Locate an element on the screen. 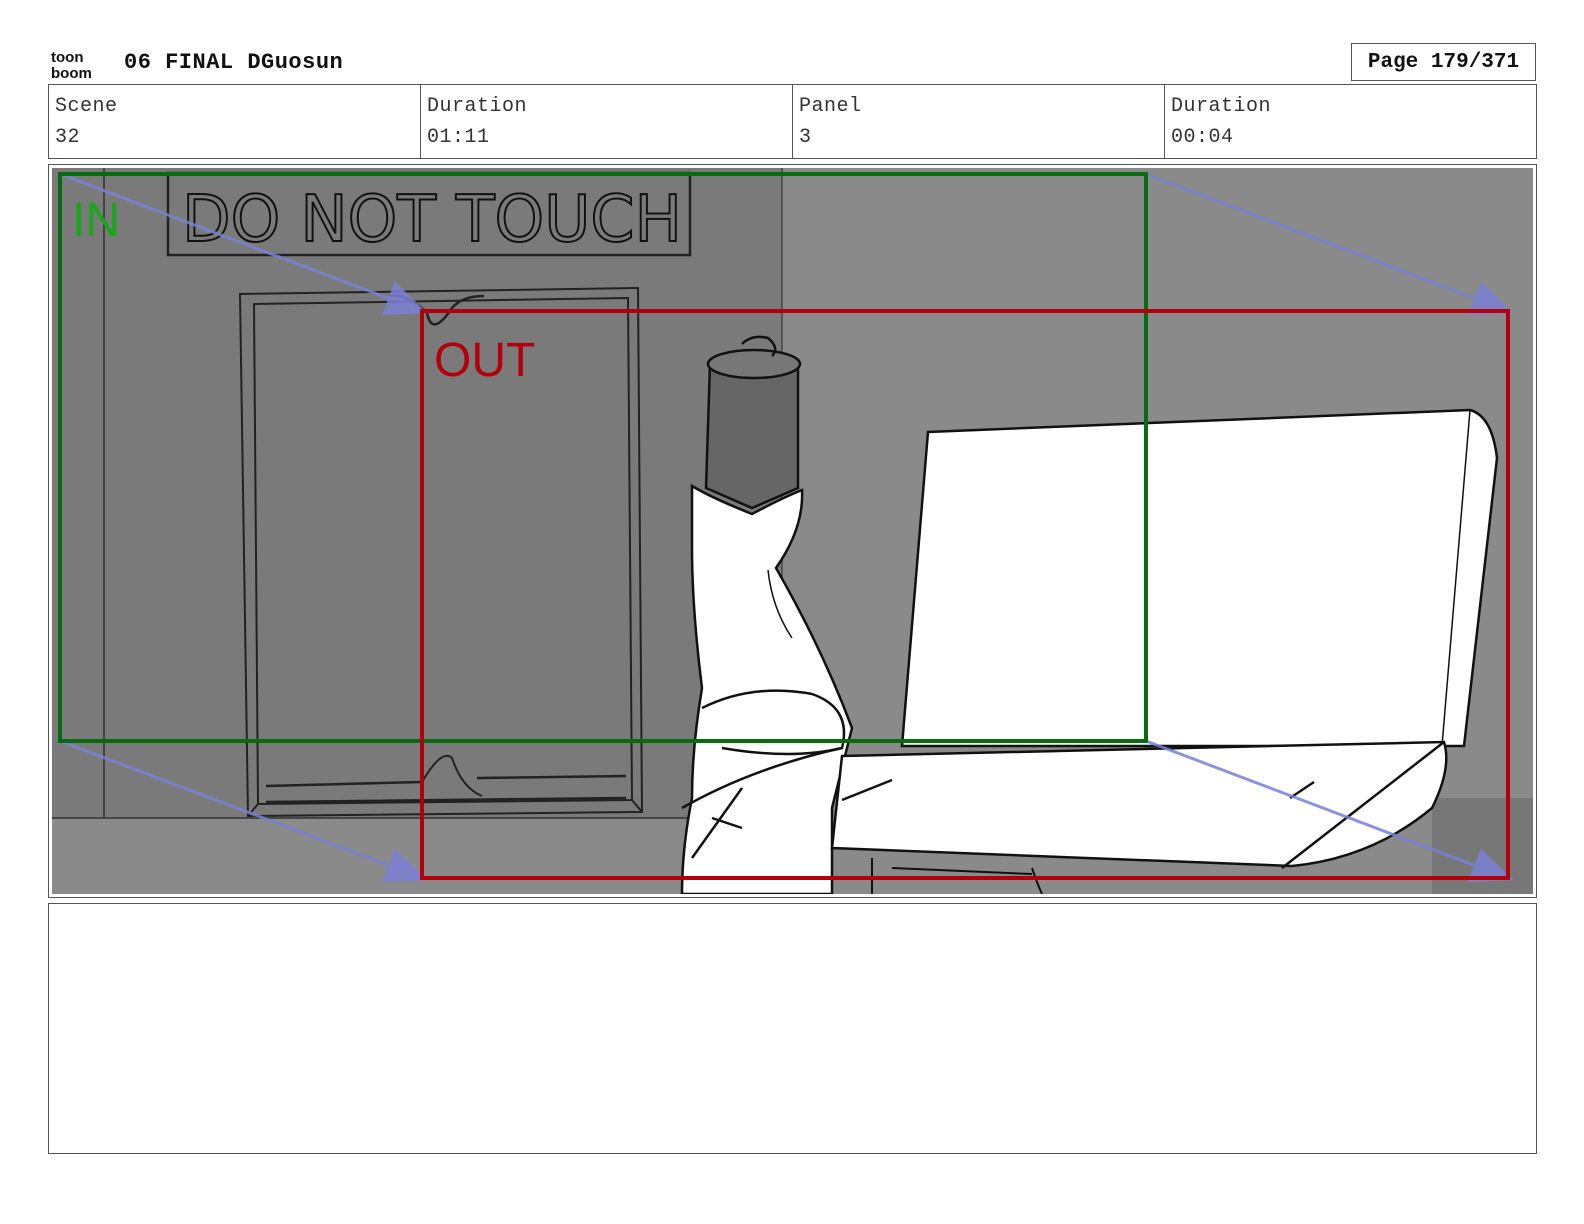 This screenshot has width=1584, height=1224. scene-value: 32 is located at coordinates (68, 137).